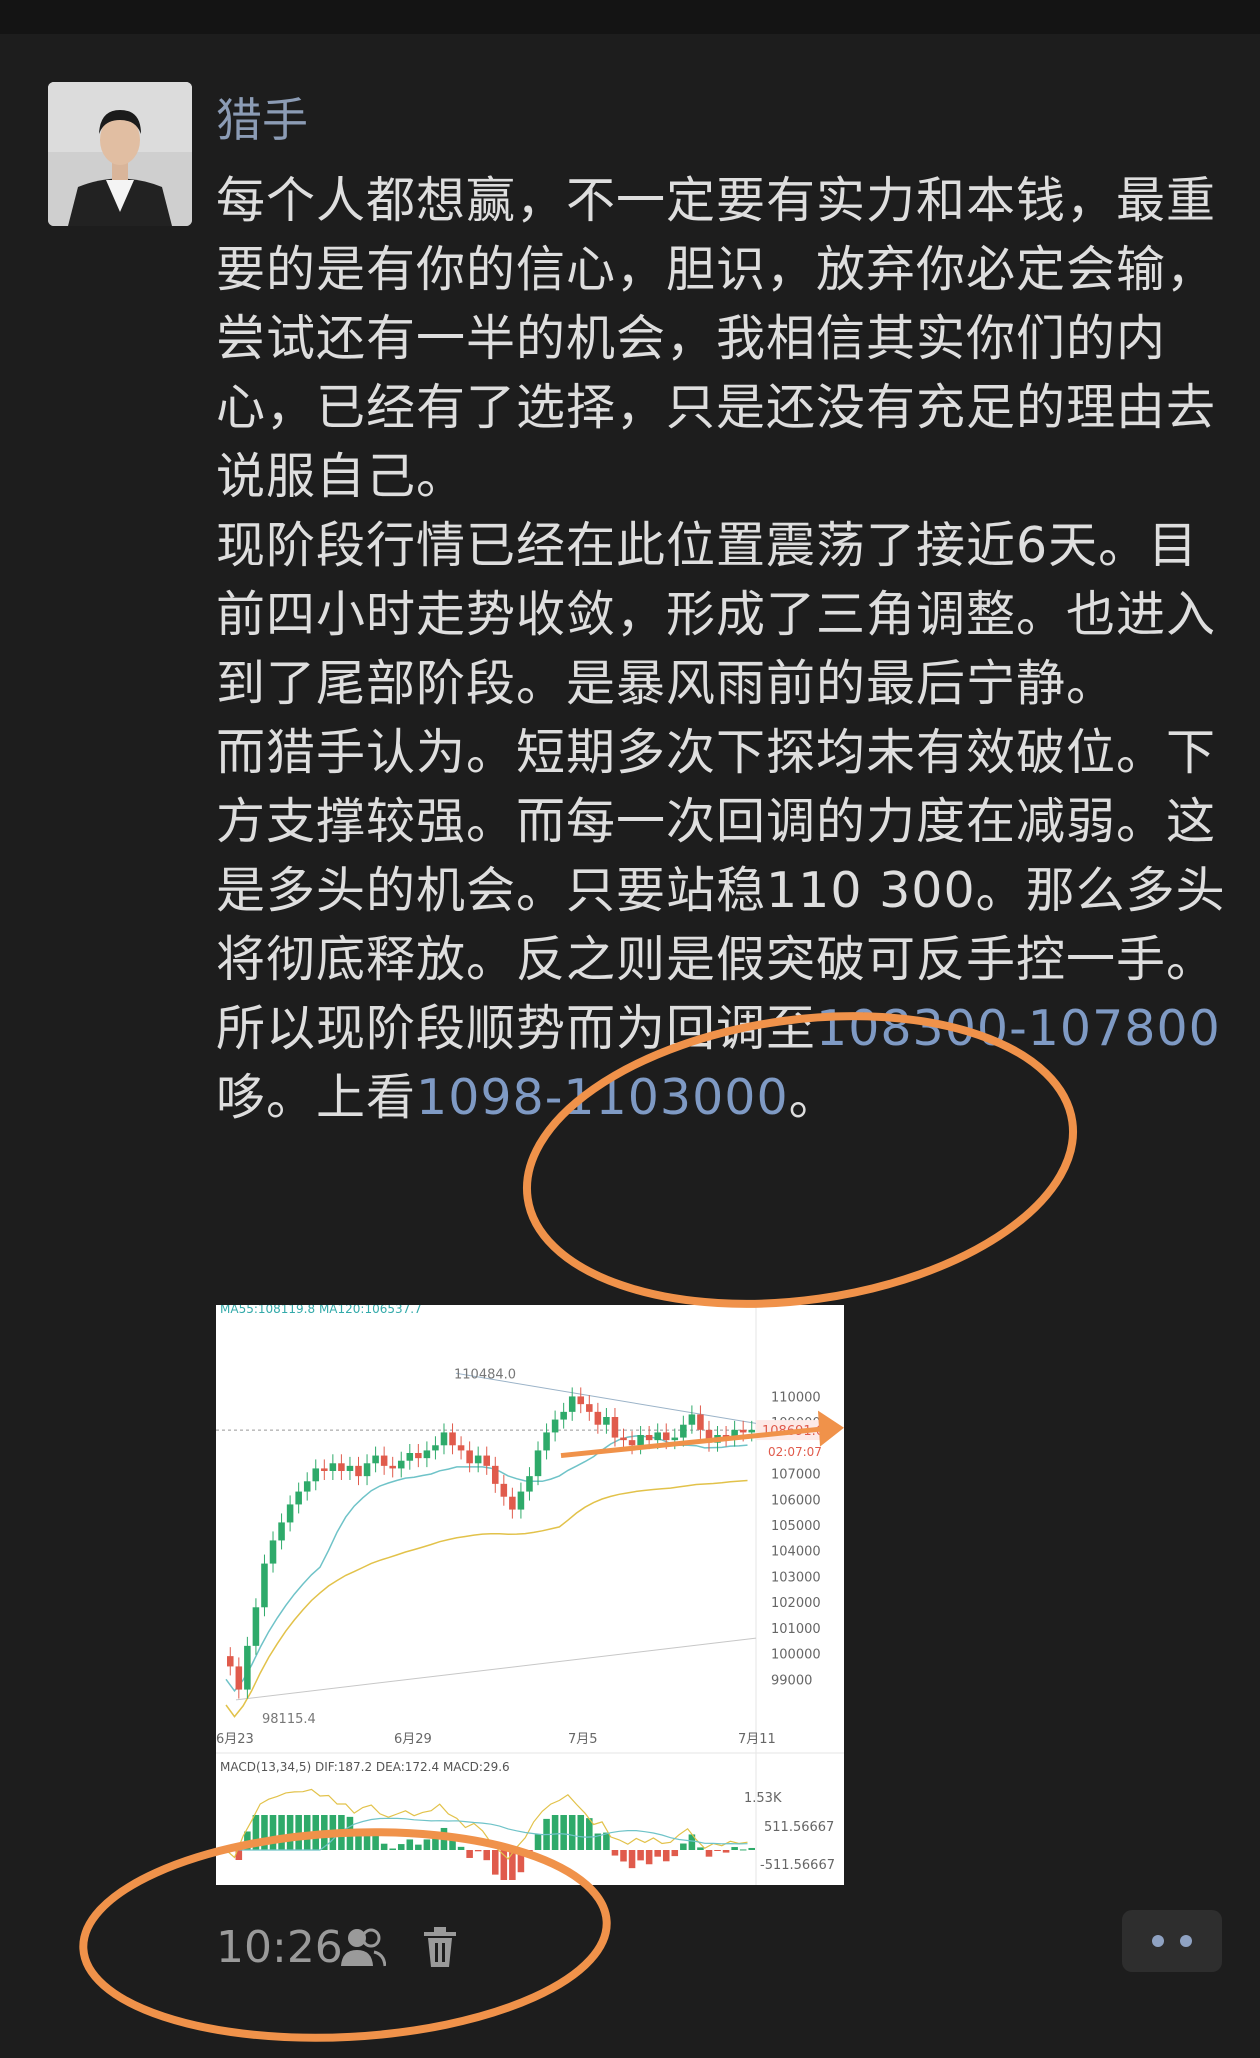  What do you see at coordinates (796, 1603) in the screenshot?
I see `y-tick-label: 102000` at bounding box center [796, 1603].